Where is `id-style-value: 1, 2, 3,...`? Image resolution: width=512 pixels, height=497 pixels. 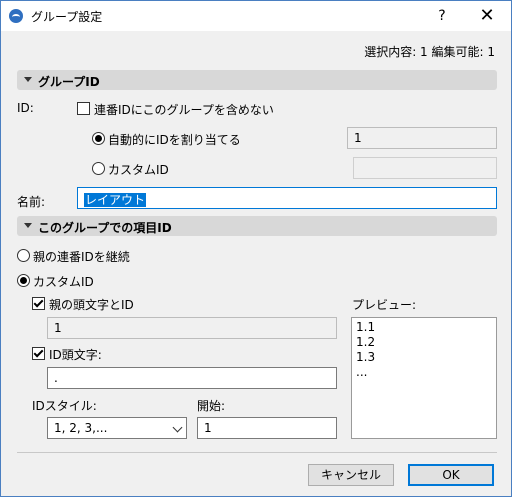 id-style-value: 1, 2, 3,... is located at coordinates (81, 428).